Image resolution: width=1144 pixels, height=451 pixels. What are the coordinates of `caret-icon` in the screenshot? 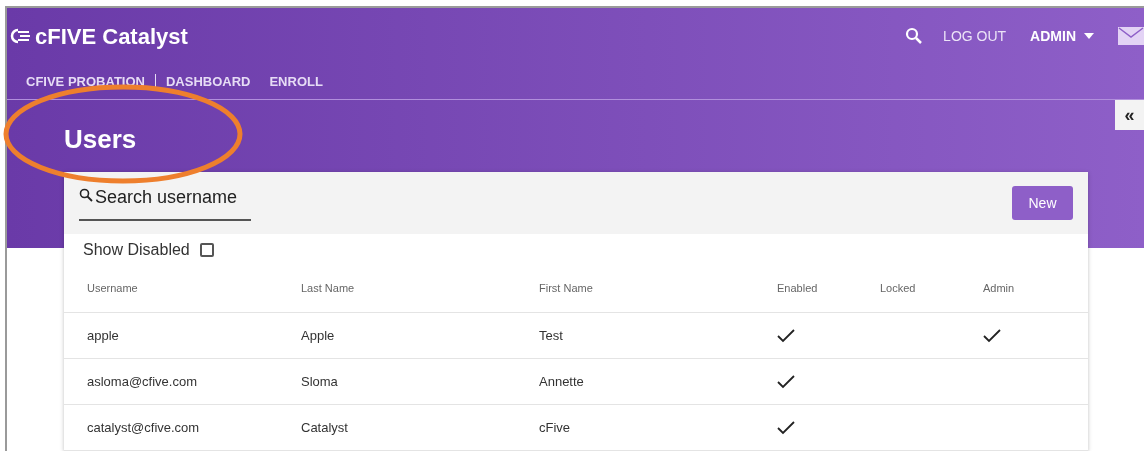 It's located at (1089, 36).